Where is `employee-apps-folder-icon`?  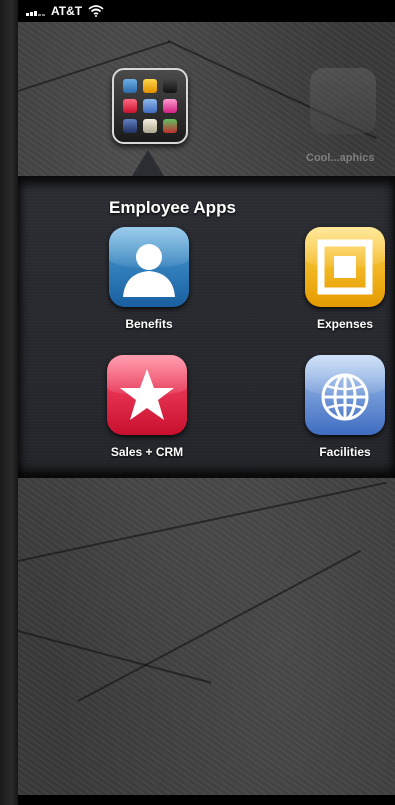 employee-apps-folder-icon is located at coordinates (150, 106).